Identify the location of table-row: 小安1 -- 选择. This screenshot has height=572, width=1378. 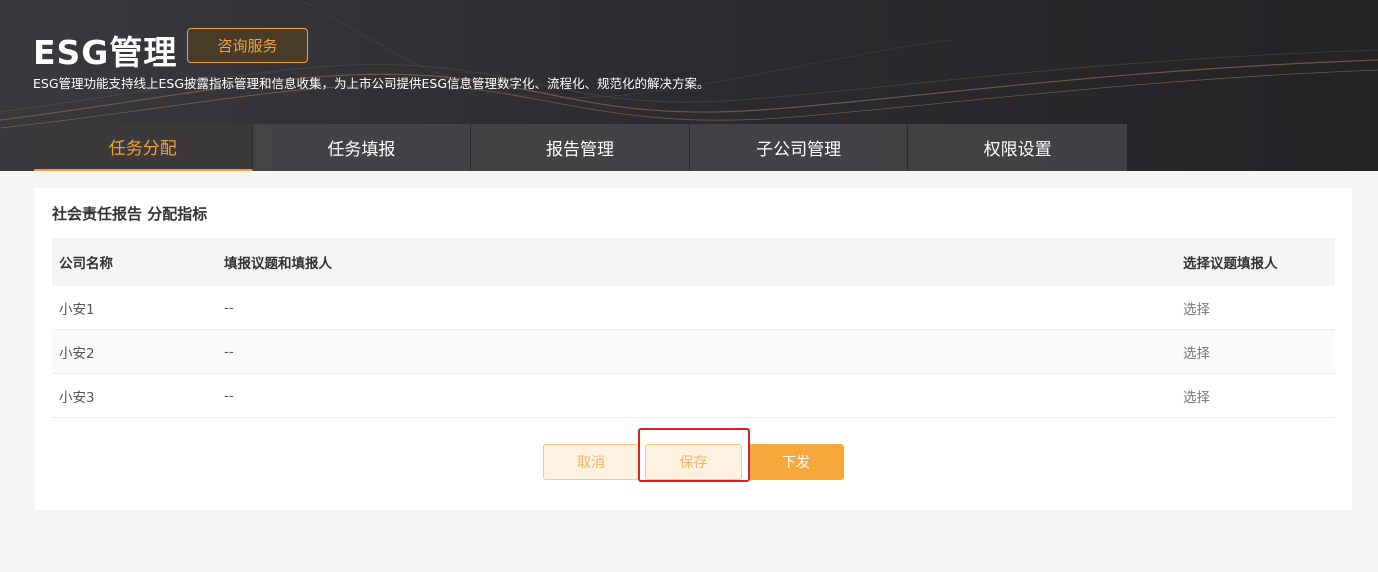
(693, 308).